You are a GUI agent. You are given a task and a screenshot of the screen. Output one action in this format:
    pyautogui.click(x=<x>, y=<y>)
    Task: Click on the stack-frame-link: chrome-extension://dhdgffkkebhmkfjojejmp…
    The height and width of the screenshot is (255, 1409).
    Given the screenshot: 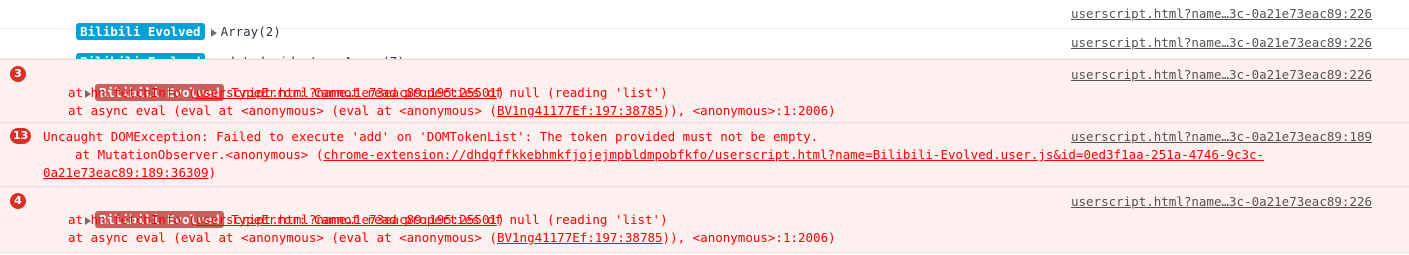 What is the action you would take?
    pyautogui.click(x=793, y=154)
    